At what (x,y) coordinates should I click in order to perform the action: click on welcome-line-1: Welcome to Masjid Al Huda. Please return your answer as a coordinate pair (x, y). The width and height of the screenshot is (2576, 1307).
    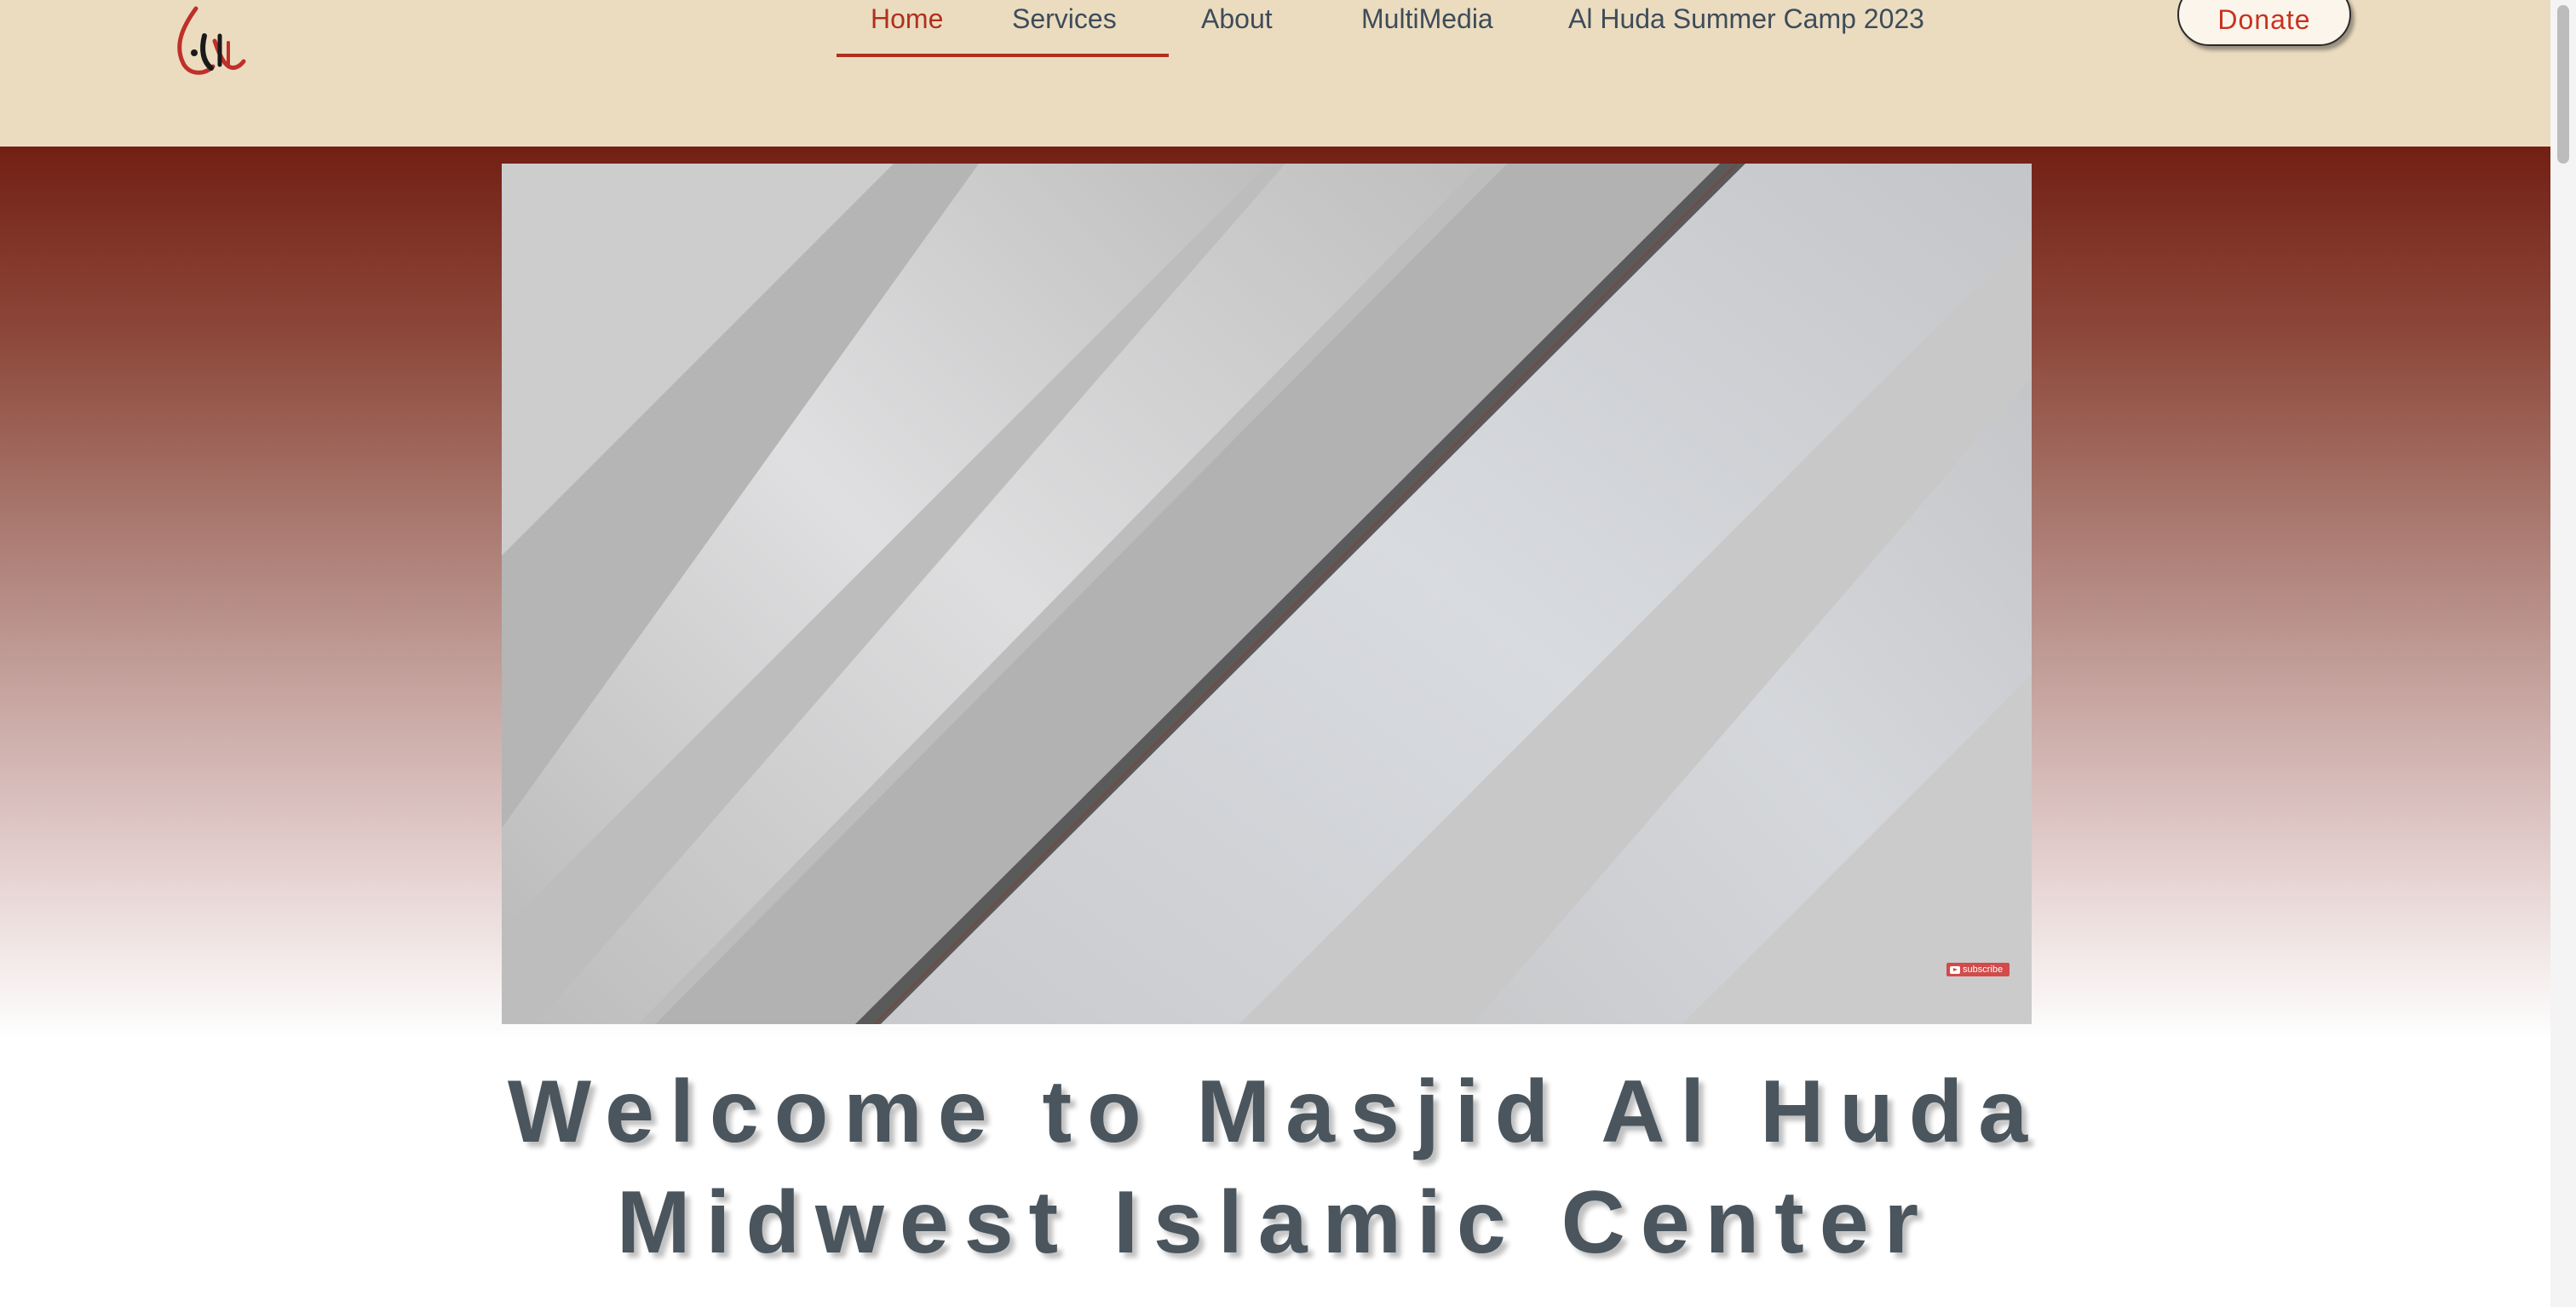
    Looking at the image, I should click on (1276, 1111).